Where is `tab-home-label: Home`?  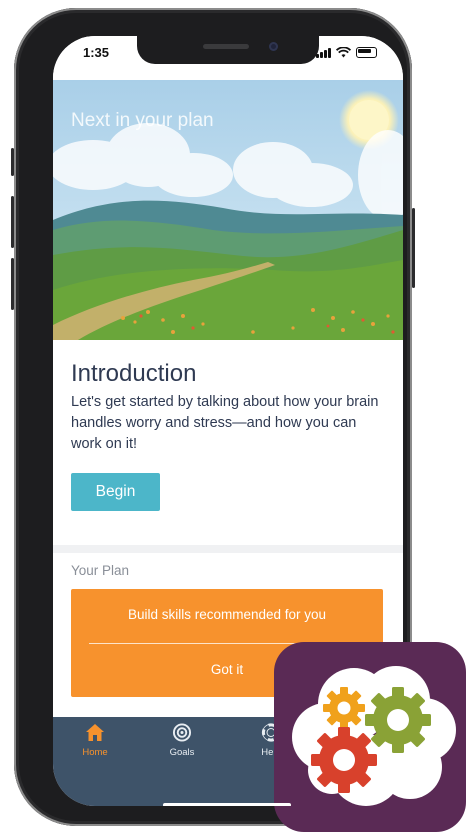 tab-home-label: Home is located at coordinates (95, 752).